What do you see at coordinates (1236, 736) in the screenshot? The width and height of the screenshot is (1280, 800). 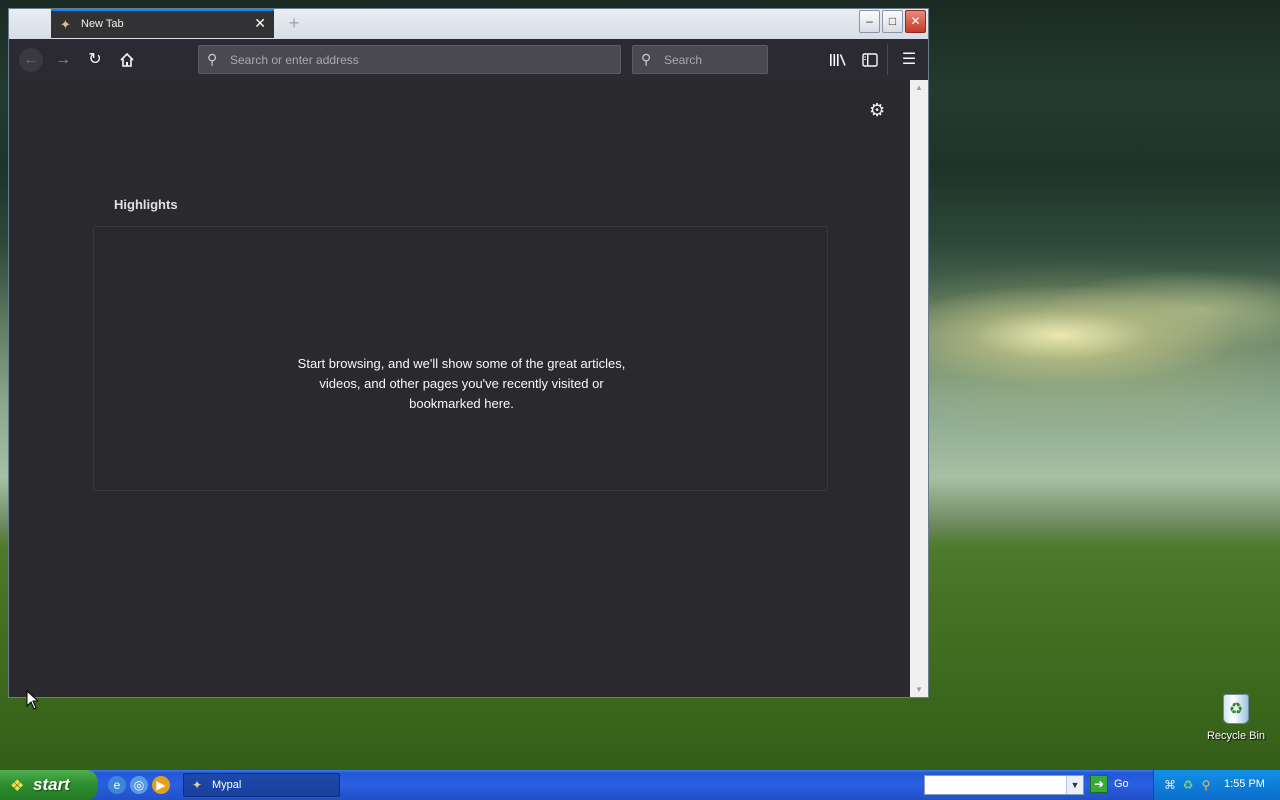 I see `recycle-bin-label: Recycle Bin` at bounding box center [1236, 736].